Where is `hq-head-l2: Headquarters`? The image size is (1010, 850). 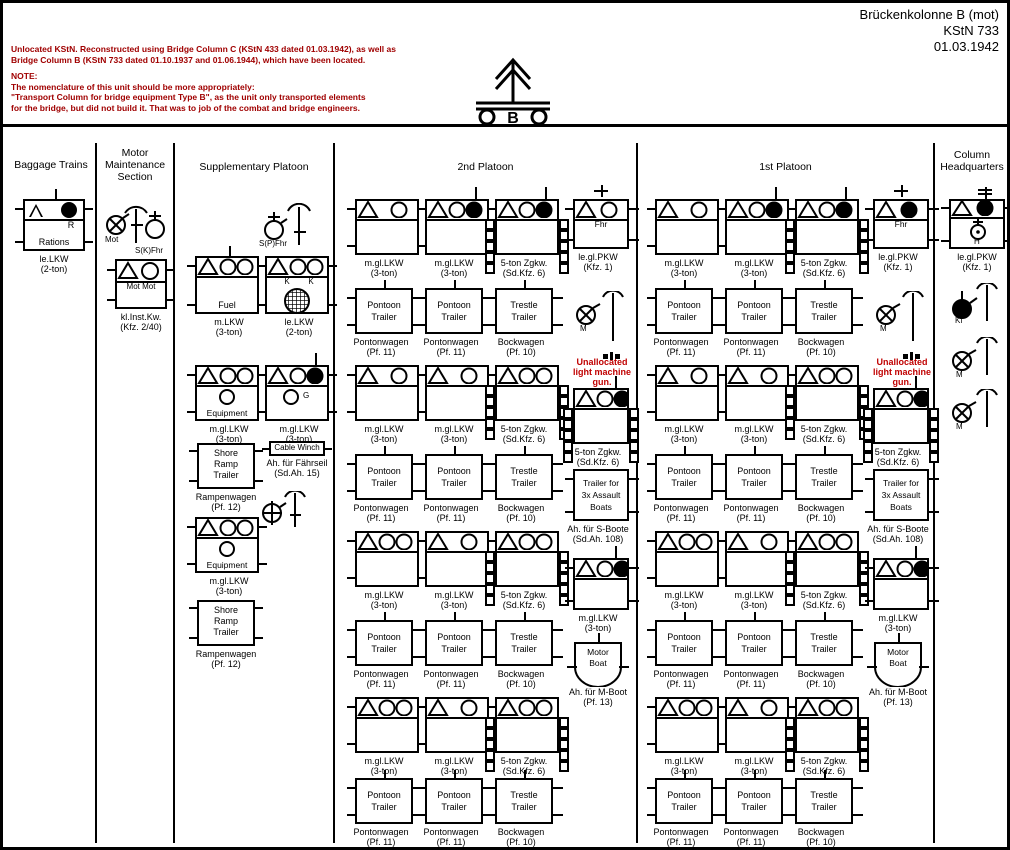
hq-head-l2: Headquarters is located at coordinates (972, 167).